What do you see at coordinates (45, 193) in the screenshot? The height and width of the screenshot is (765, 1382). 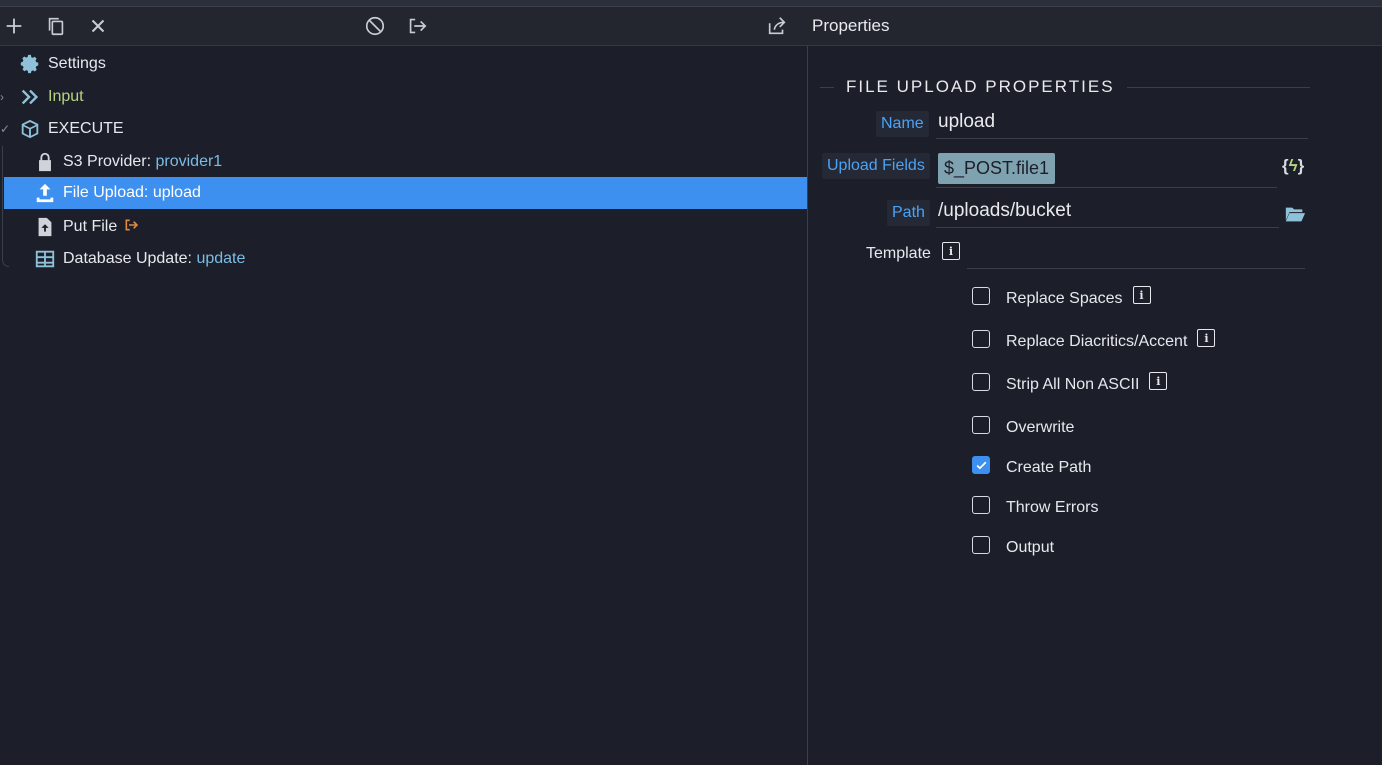 I see `upload-icon` at bounding box center [45, 193].